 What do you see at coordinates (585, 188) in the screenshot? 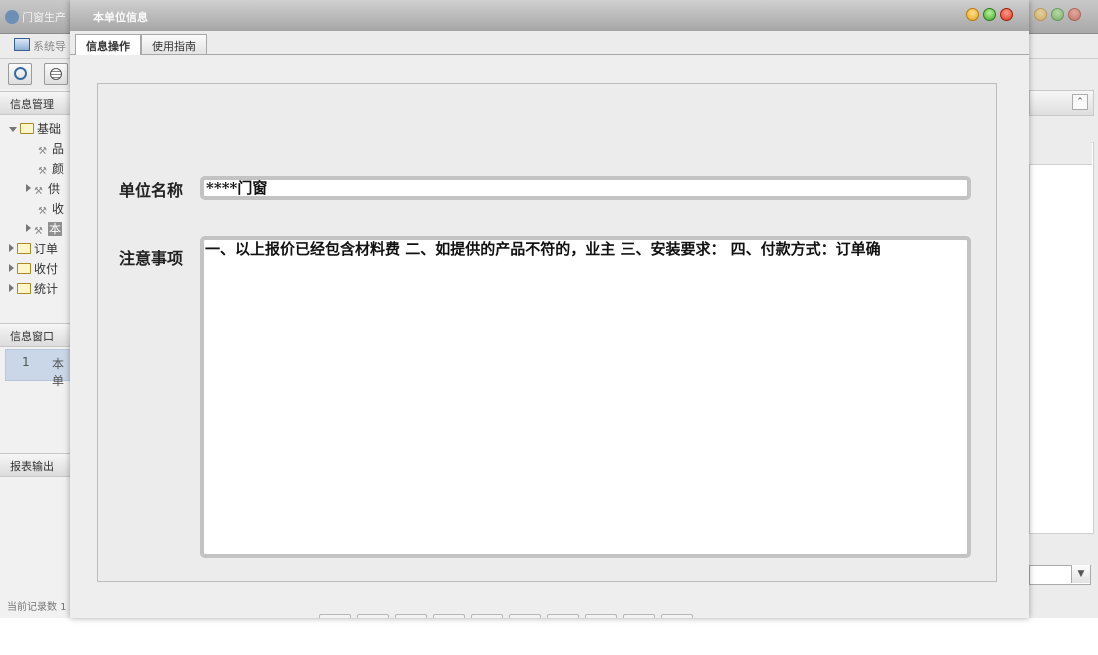
I see `unit-name-input: ****门窗` at bounding box center [585, 188].